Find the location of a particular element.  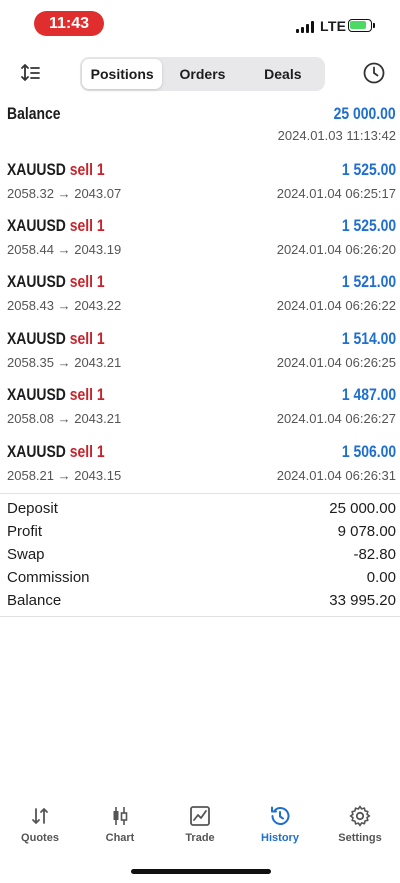

trade-prices: 2058.21 → 2043.15 is located at coordinates (64, 475).